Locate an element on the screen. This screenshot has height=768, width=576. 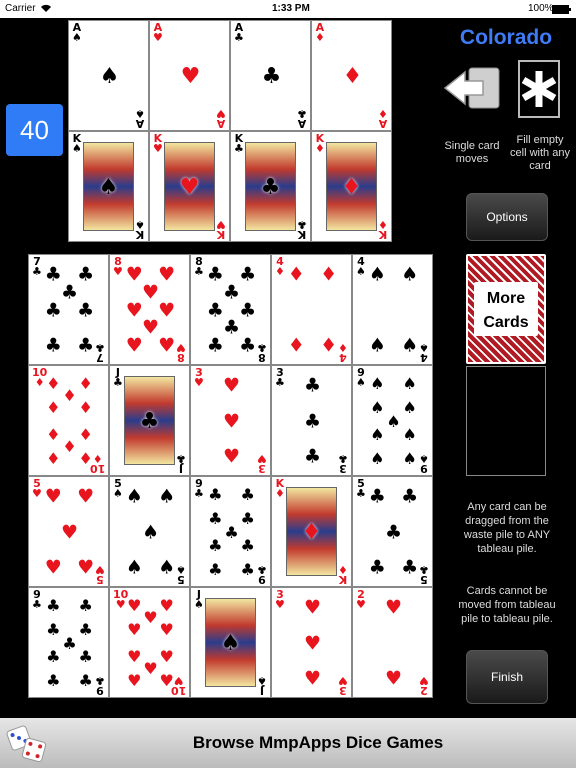
more-cards-label-line2: Cards is located at coordinates (506, 322).